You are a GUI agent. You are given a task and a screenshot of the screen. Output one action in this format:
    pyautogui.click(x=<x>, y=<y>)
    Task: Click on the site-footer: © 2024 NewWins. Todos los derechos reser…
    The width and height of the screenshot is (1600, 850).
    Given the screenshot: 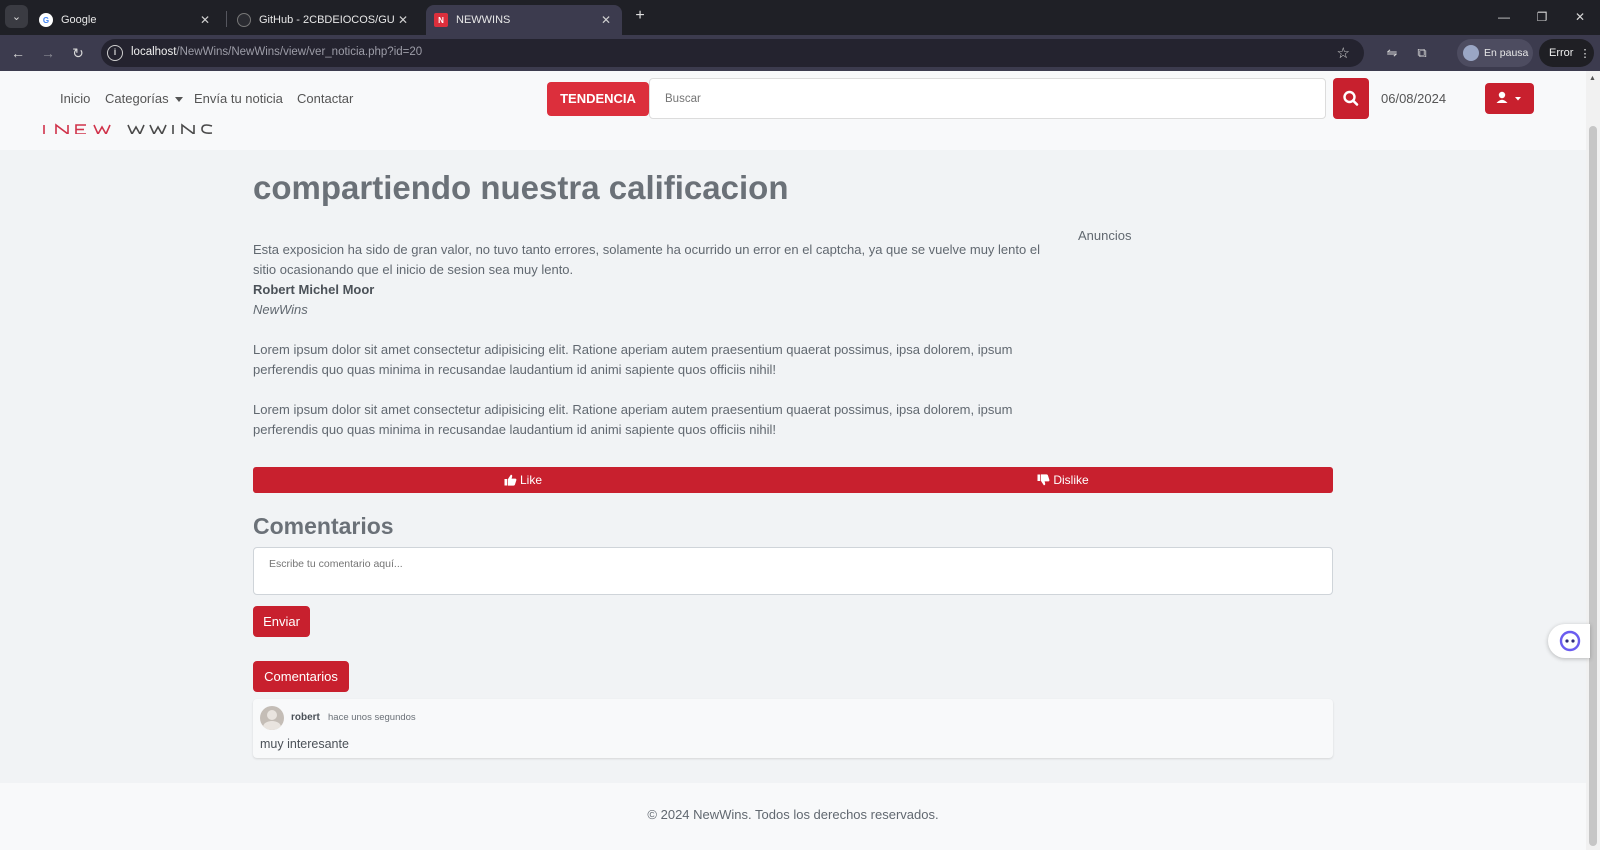 What is the action you would take?
    pyautogui.click(x=793, y=816)
    